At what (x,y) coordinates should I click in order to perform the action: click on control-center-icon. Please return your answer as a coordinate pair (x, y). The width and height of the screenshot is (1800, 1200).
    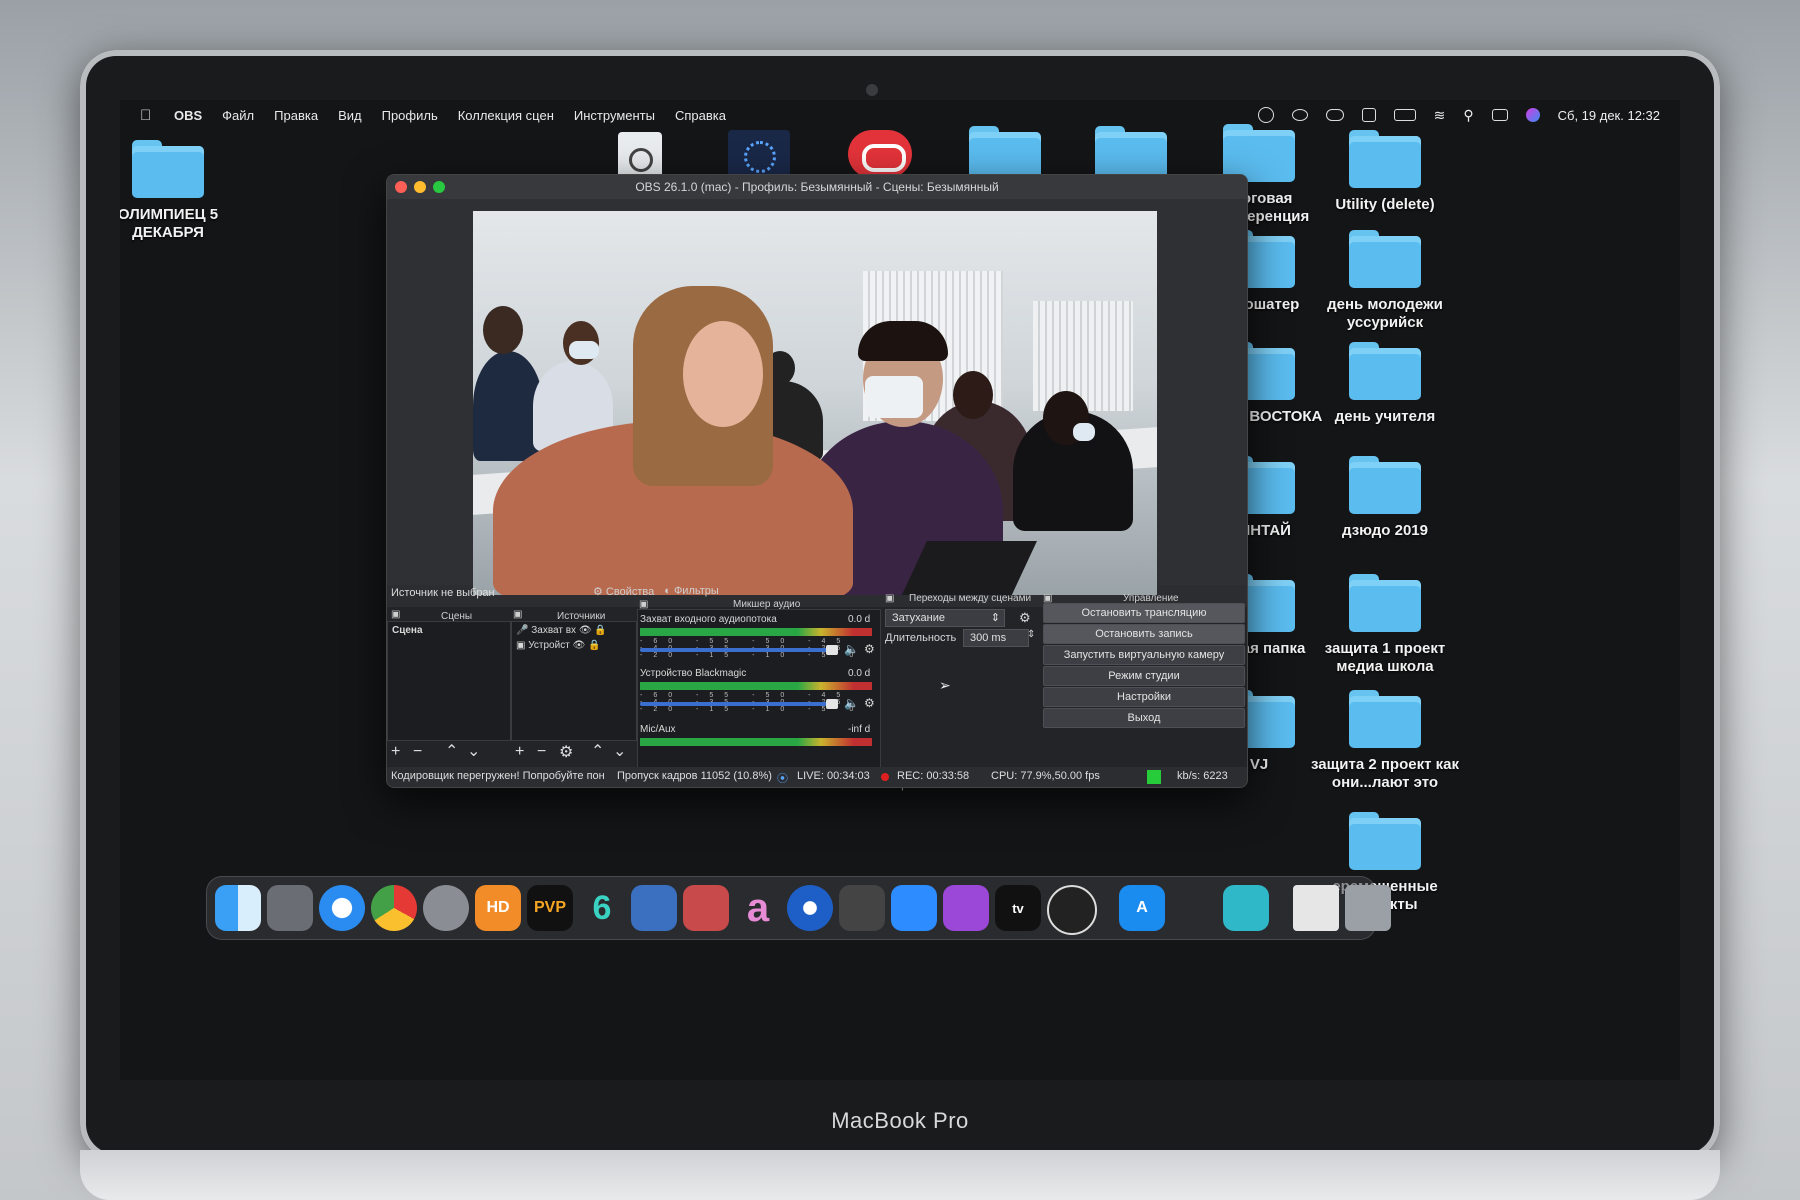
    Looking at the image, I should click on (1499, 115).